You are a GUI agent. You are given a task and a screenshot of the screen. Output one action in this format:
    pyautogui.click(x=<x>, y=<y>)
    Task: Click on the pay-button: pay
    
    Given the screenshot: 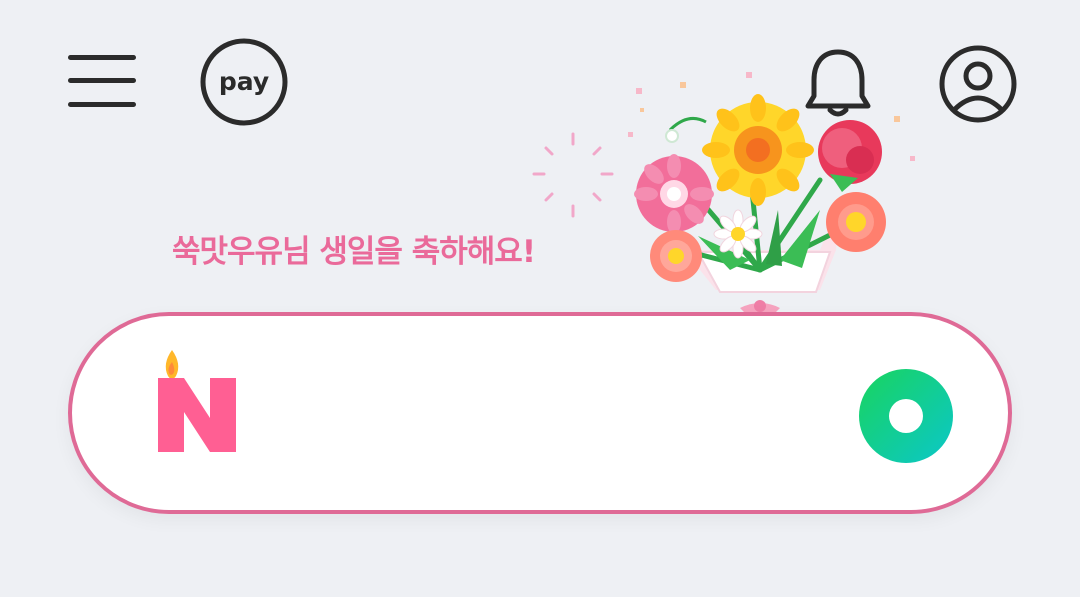 What is the action you would take?
    pyautogui.click(x=244, y=82)
    